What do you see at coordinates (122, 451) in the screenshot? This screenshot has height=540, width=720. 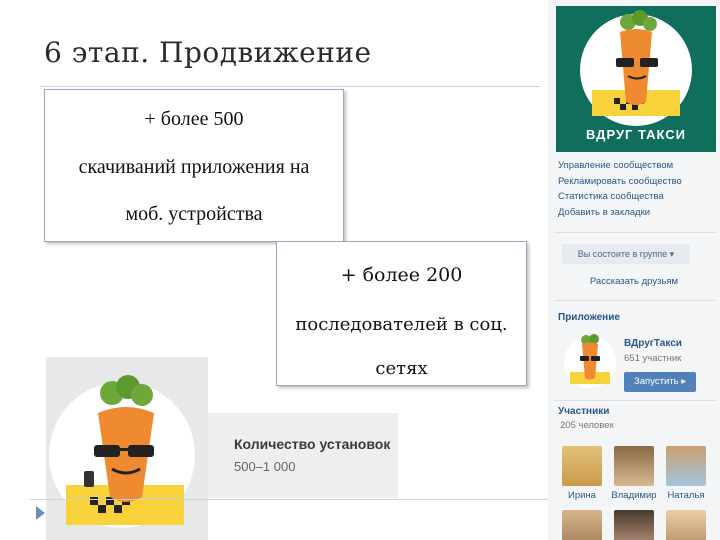 I see `carrot-mascot-icon` at bounding box center [122, 451].